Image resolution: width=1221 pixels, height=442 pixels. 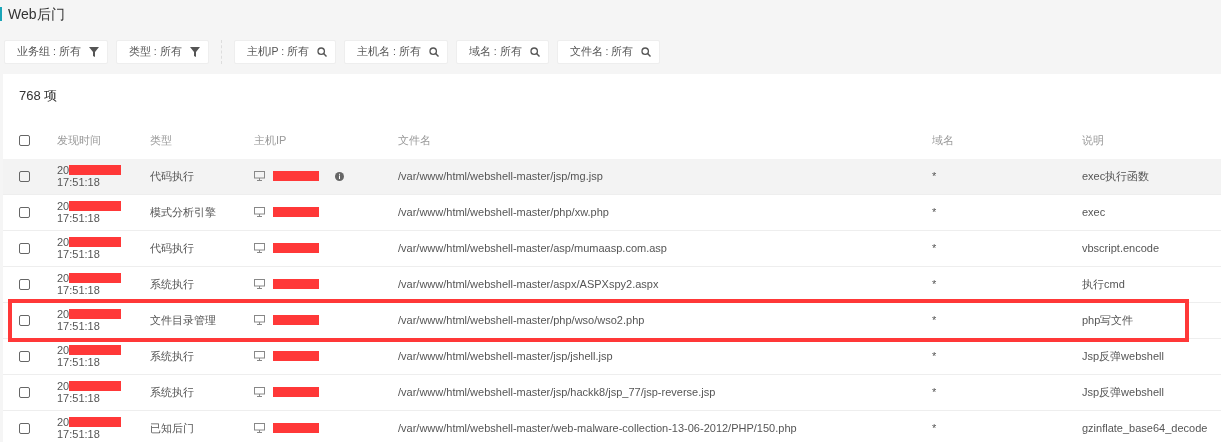 I want to click on info-icon, so click(x=339, y=176).